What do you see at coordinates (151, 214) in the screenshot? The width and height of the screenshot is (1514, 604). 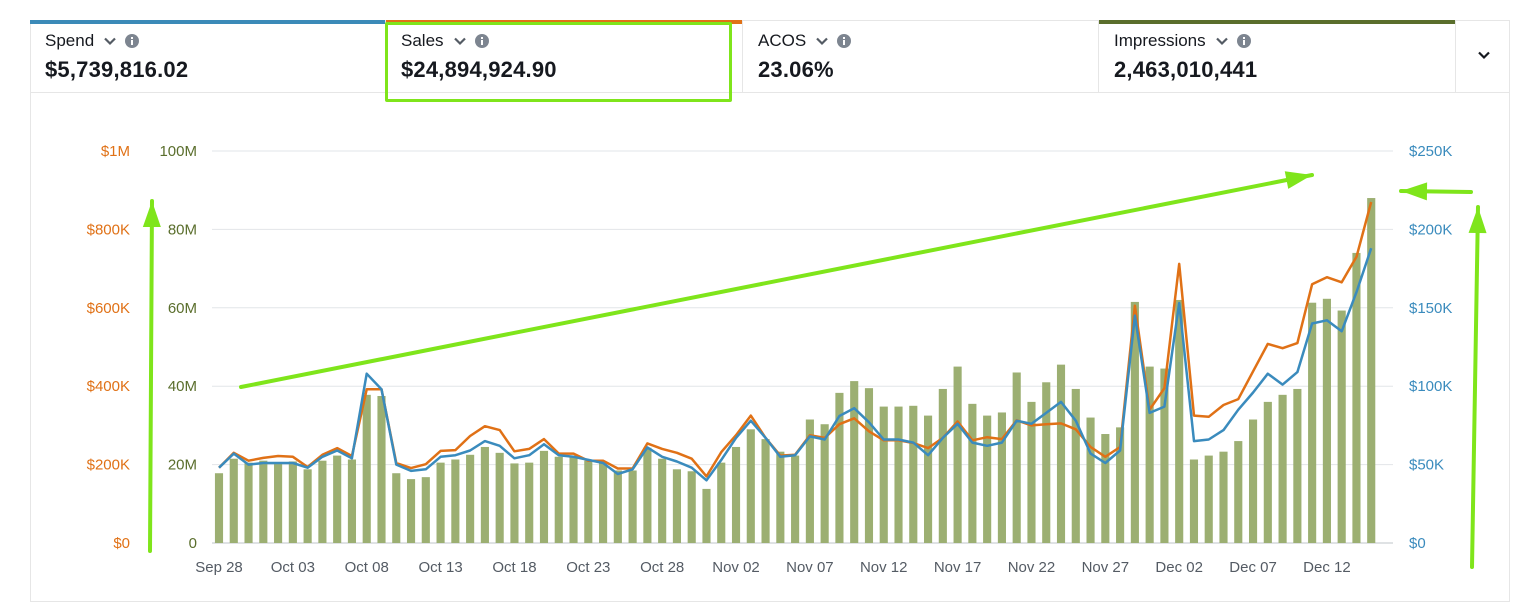 I see `left-axis-arrow-head` at bounding box center [151, 214].